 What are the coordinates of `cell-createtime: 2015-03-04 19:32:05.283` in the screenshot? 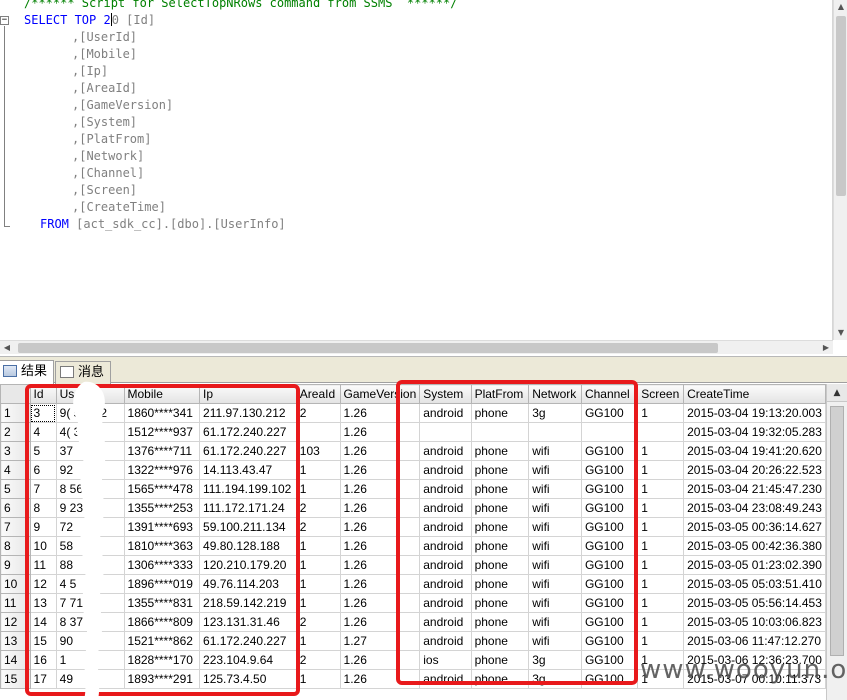 It's located at (754, 432).